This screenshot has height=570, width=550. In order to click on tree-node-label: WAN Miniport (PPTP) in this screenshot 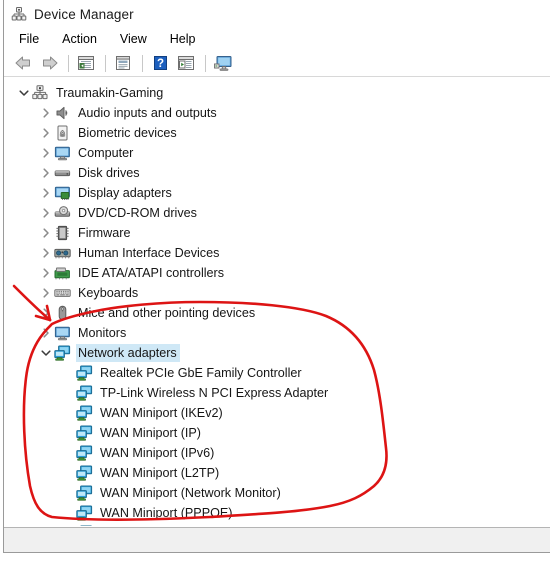, I will do `click(161, 525)`.